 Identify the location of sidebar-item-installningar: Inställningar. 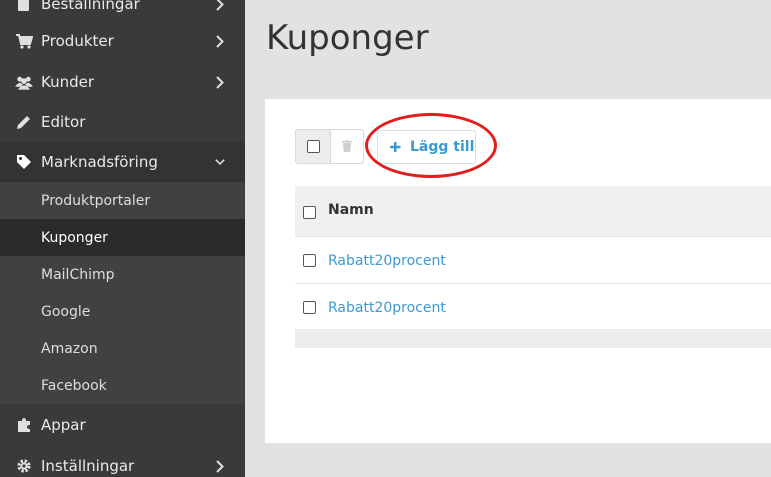
(122, 461).